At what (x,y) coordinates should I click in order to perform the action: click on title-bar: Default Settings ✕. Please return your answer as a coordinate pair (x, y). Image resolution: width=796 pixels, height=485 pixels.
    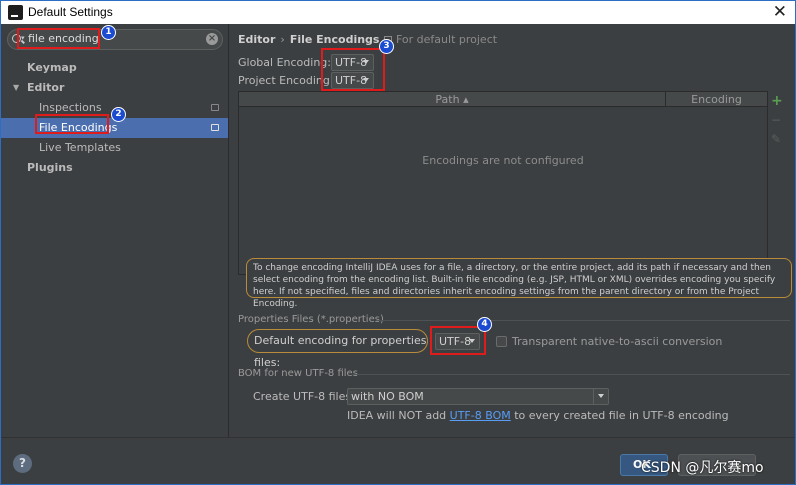
    Looking at the image, I should click on (398, 12).